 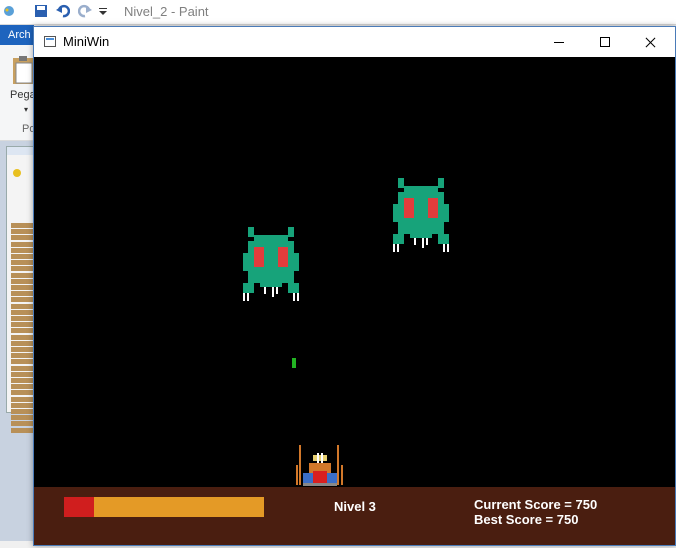 I want to click on paint-window-title: Nivel_2 - Paint, so click(x=166, y=11).